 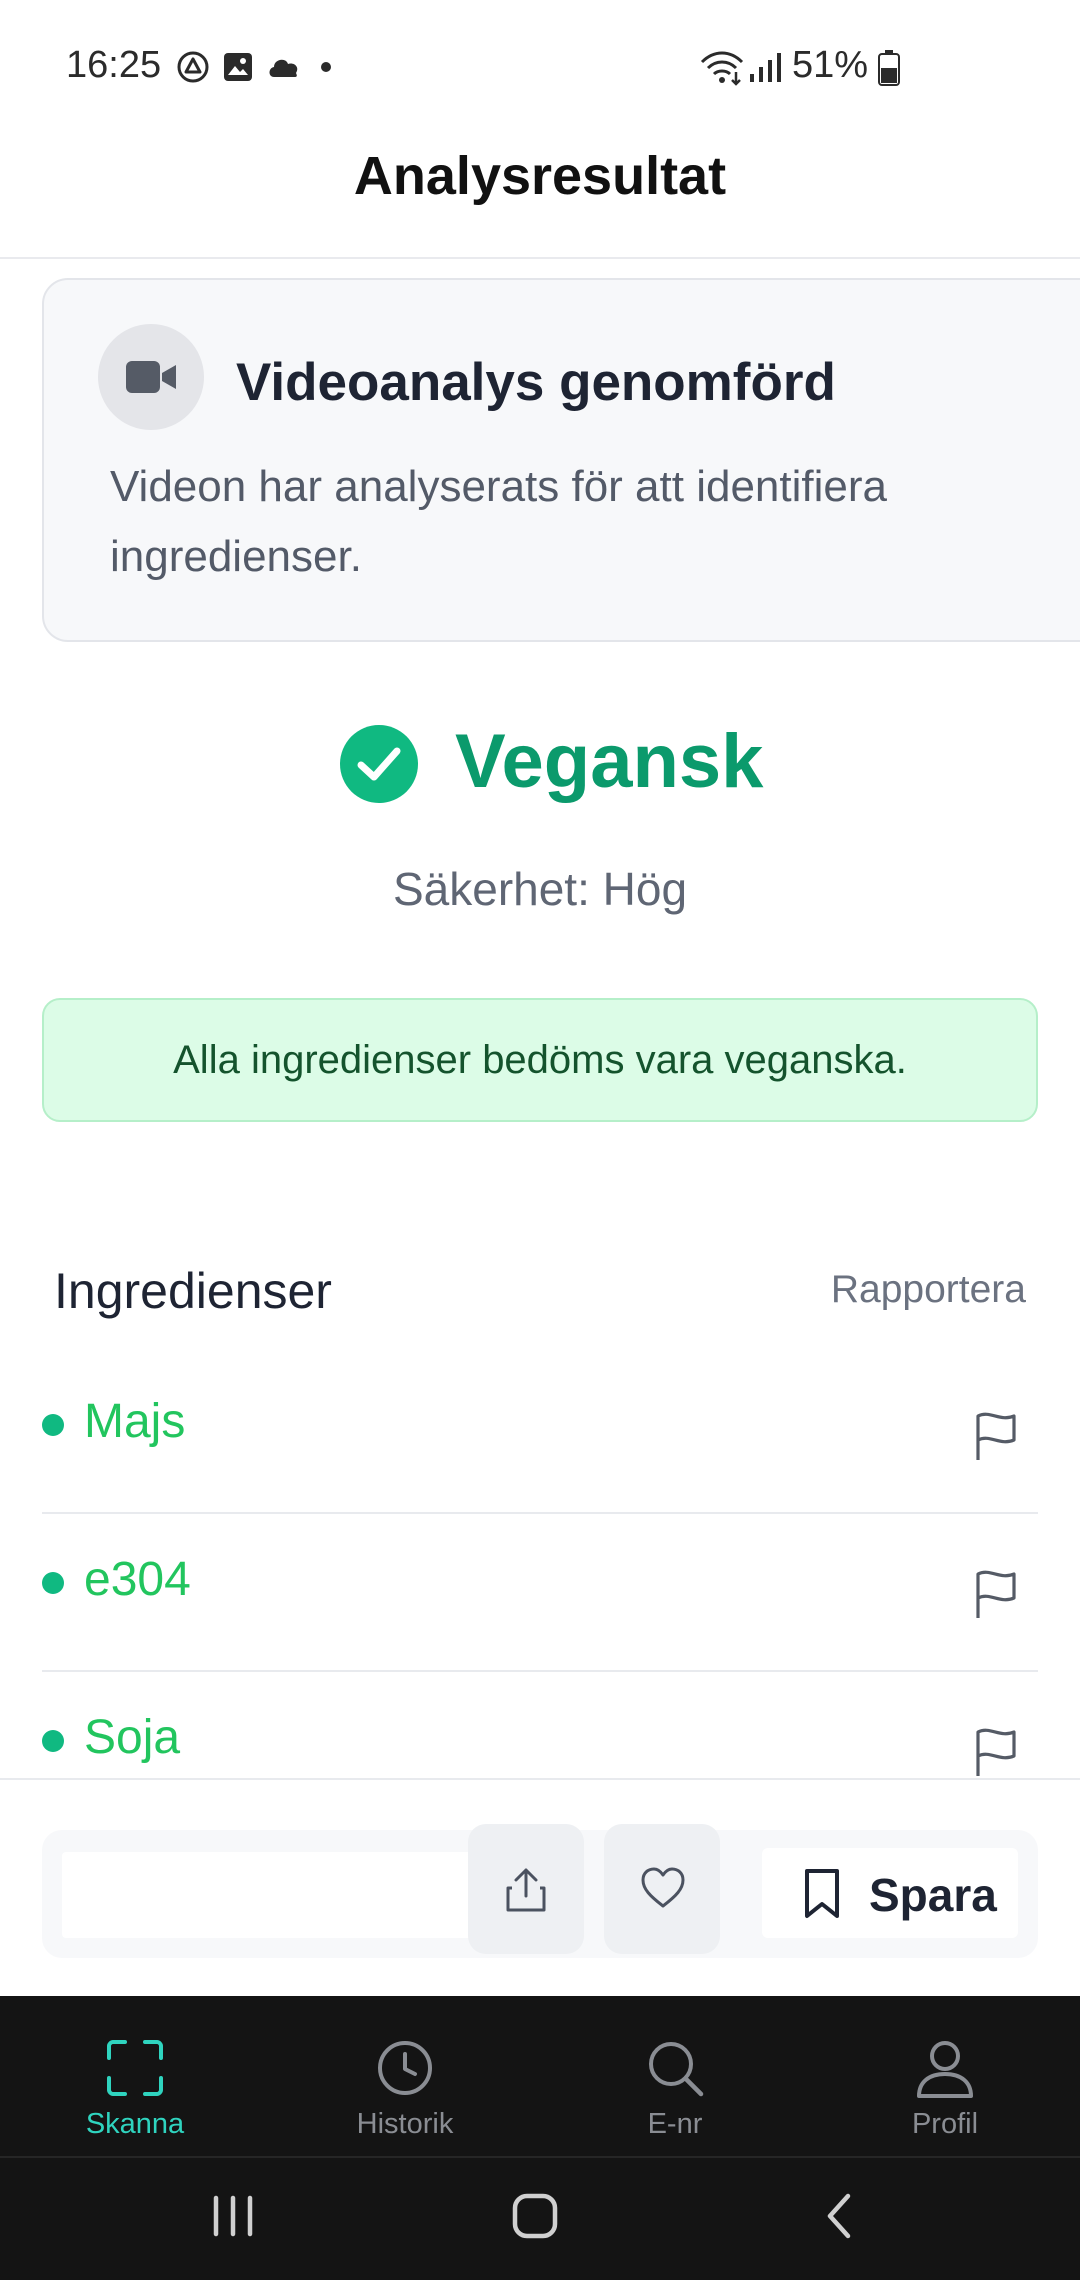 What do you see at coordinates (405, 2068) in the screenshot?
I see `clock-icon` at bounding box center [405, 2068].